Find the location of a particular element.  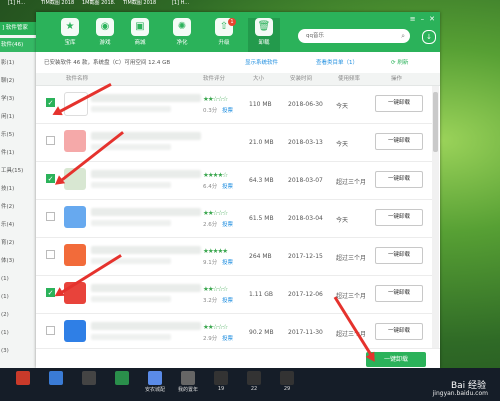

sidebar-category: 软件(46) is located at coordinates (18, 45).